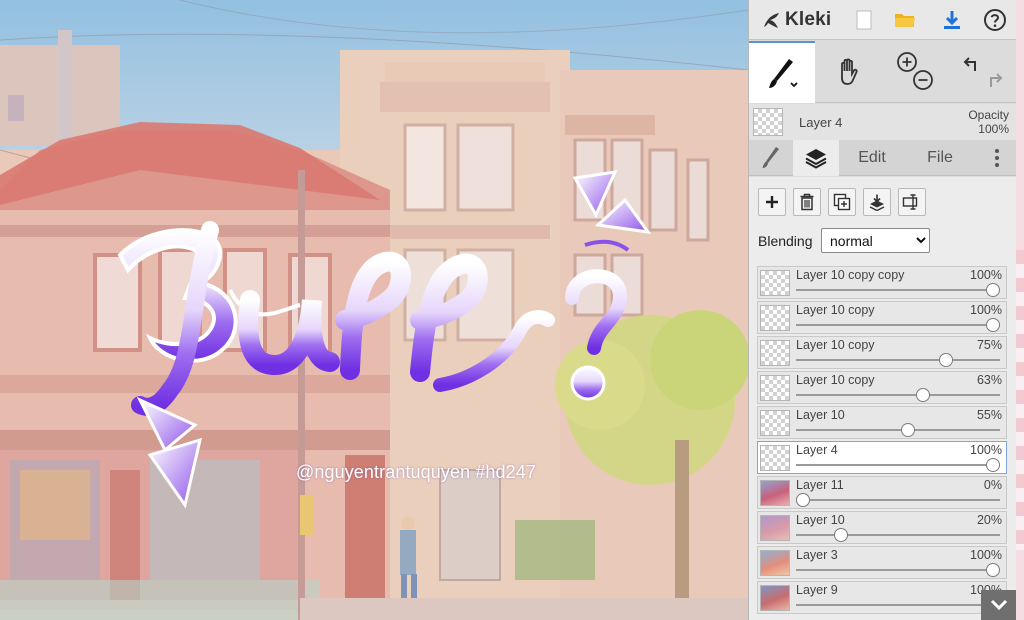  What do you see at coordinates (849, 72) in the screenshot?
I see `hand-tool` at bounding box center [849, 72].